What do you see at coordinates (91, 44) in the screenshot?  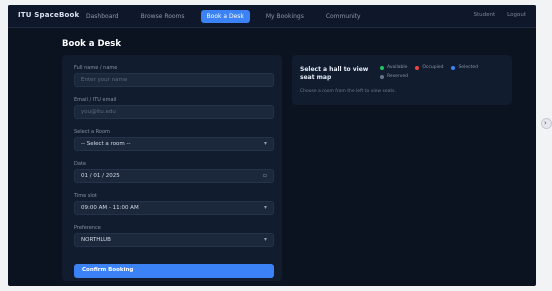 I see `page-title: Book a Desk` at bounding box center [91, 44].